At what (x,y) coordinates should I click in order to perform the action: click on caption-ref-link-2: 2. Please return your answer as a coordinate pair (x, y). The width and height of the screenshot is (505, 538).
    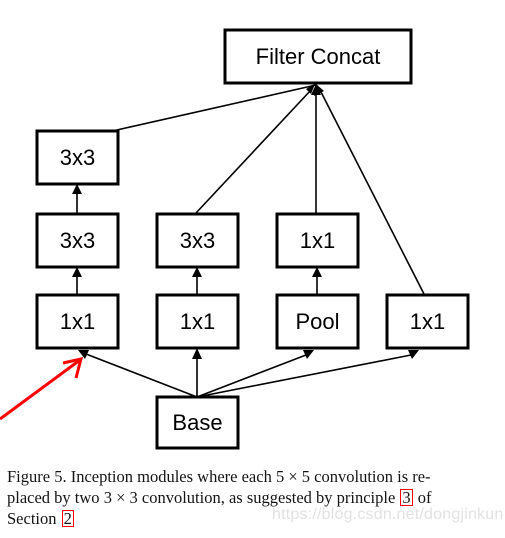
    Looking at the image, I should click on (67, 518).